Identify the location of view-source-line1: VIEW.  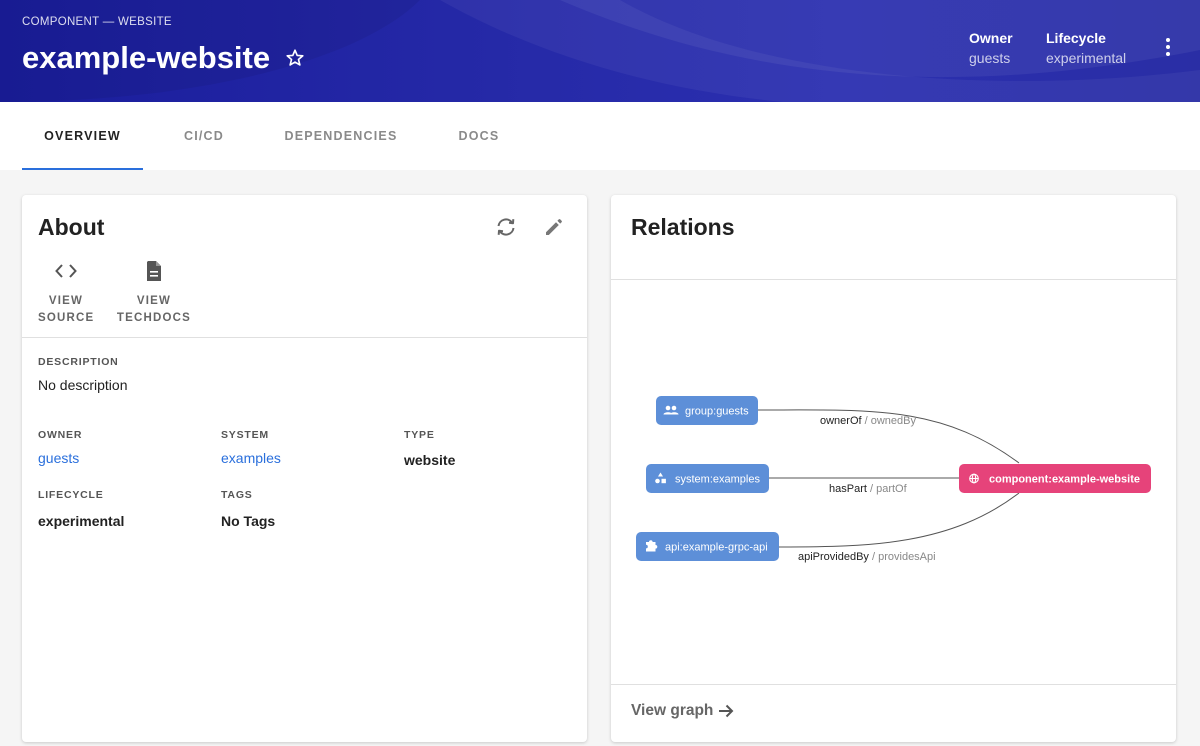
(66, 301).